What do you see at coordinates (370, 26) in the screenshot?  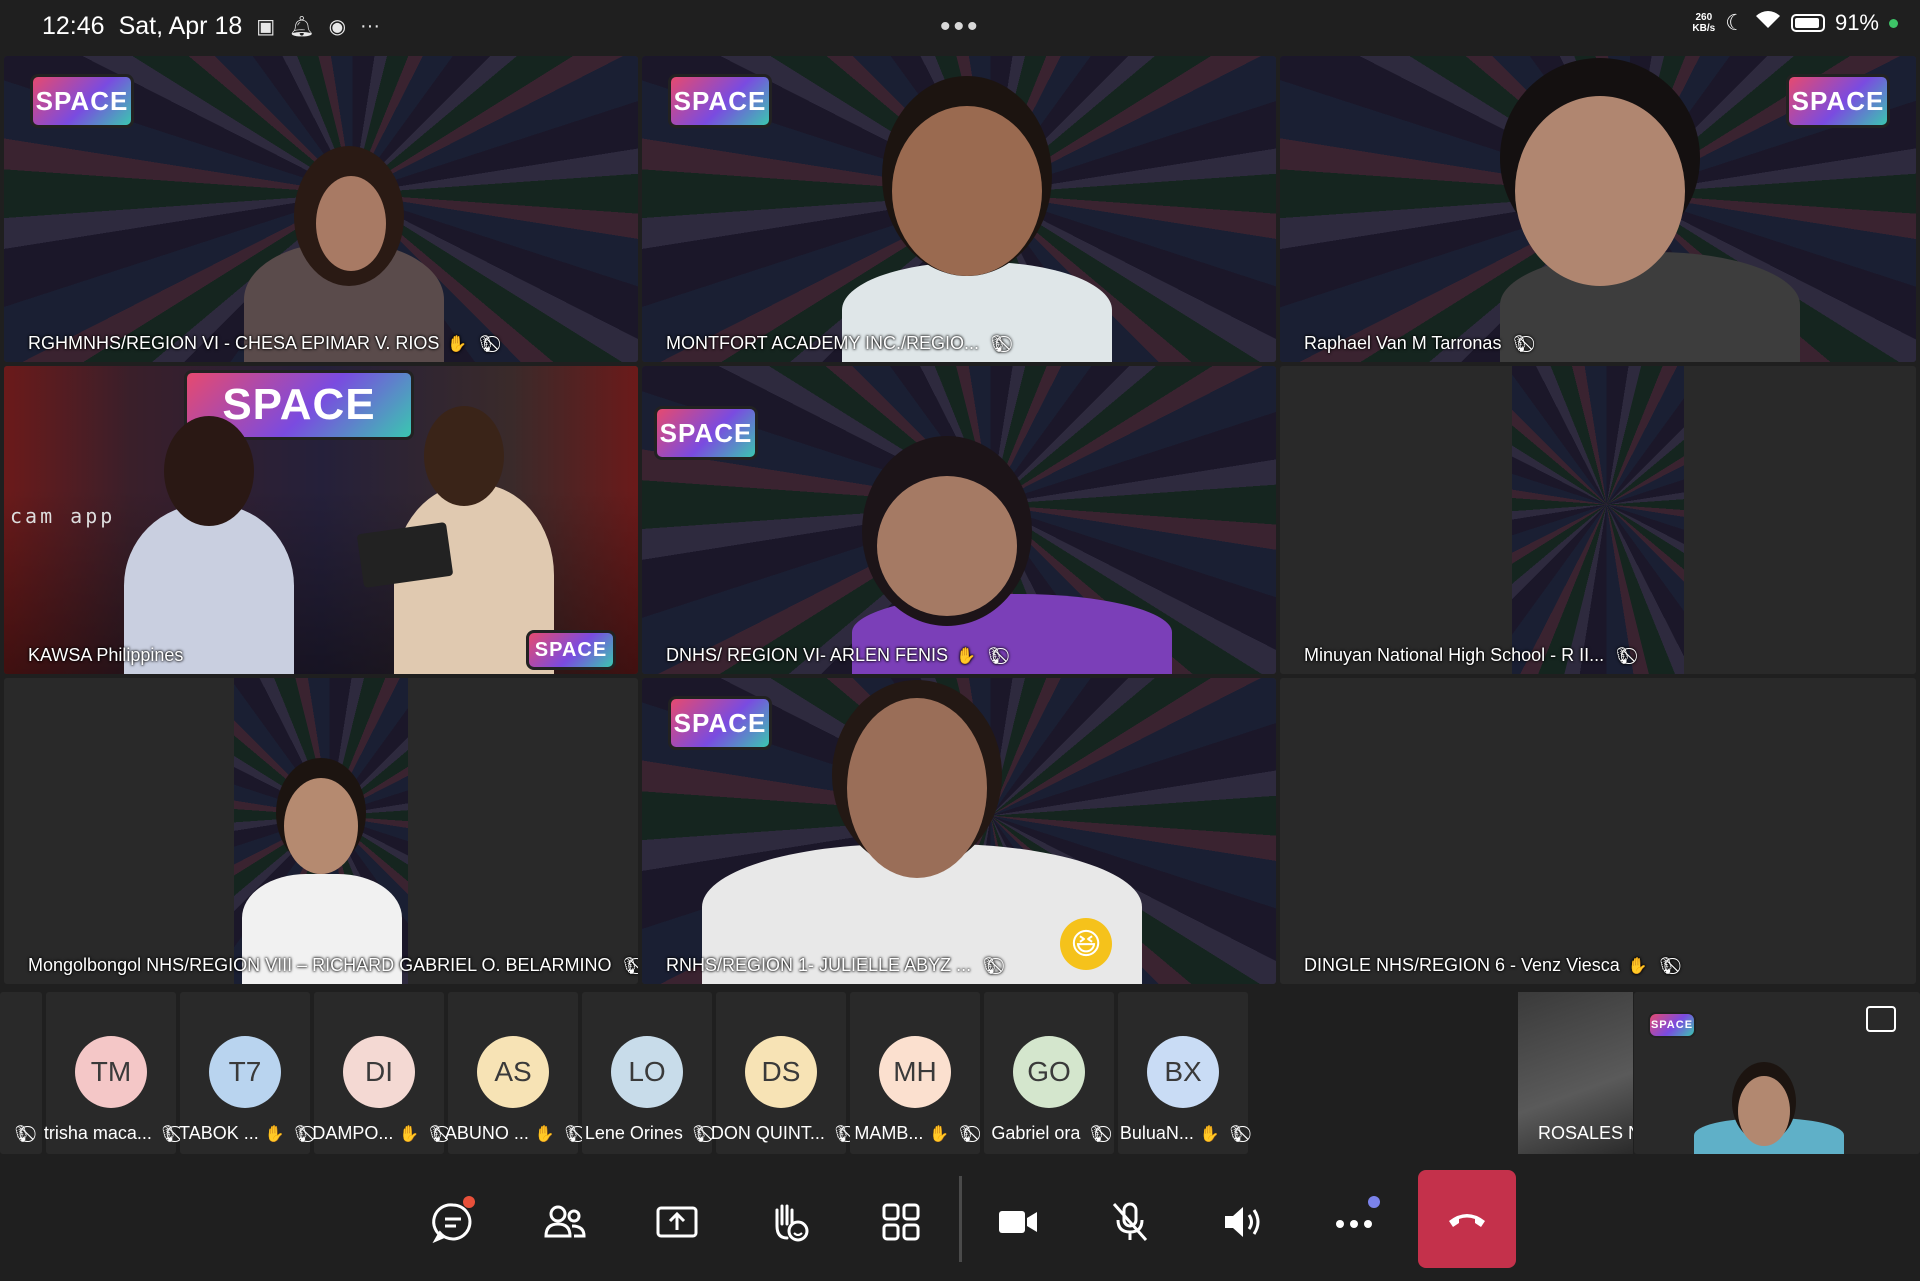 I see `more-notifications-icon: ···` at bounding box center [370, 26].